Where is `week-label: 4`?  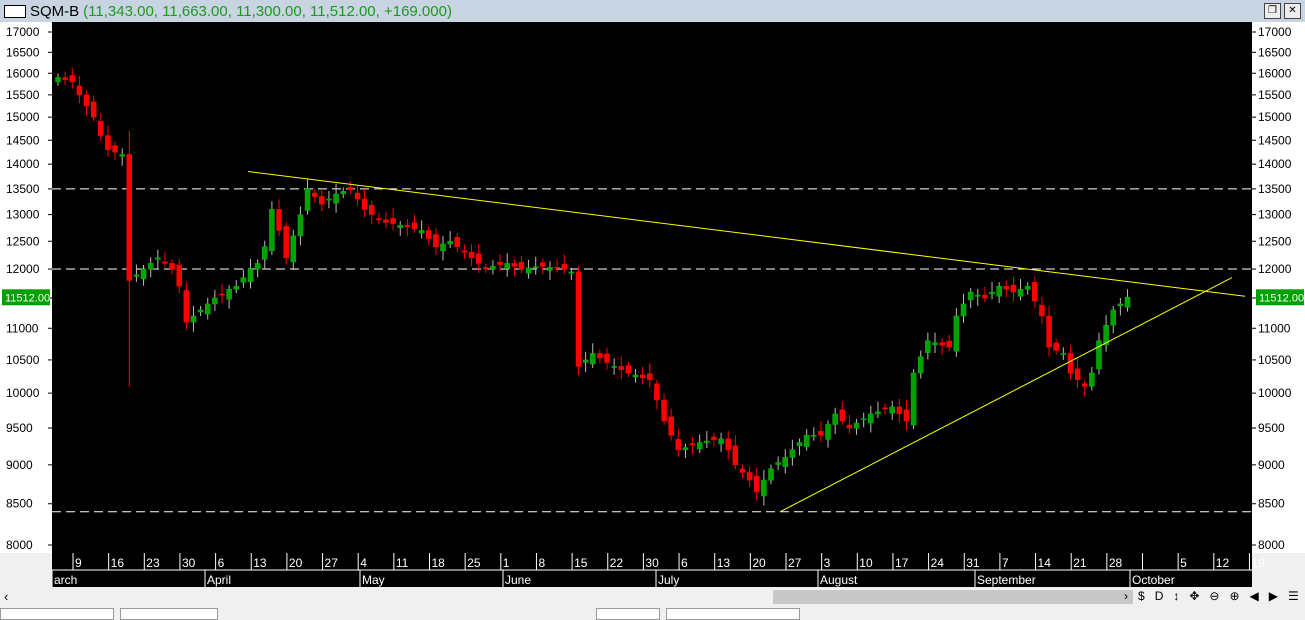 week-label: 4 is located at coordinates (363, 563).